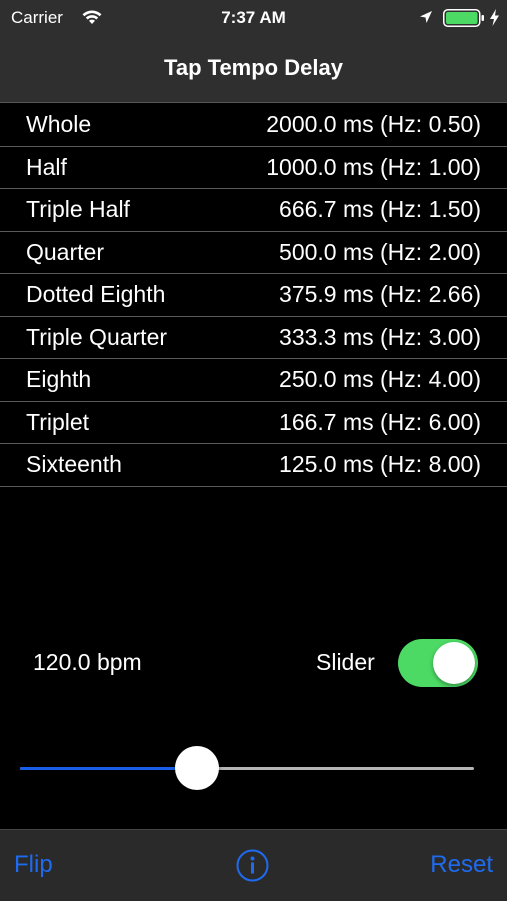 The width and height of the screenshot is (507, 901). I want to click on row-label: Sixteenth, so click(74, 464).